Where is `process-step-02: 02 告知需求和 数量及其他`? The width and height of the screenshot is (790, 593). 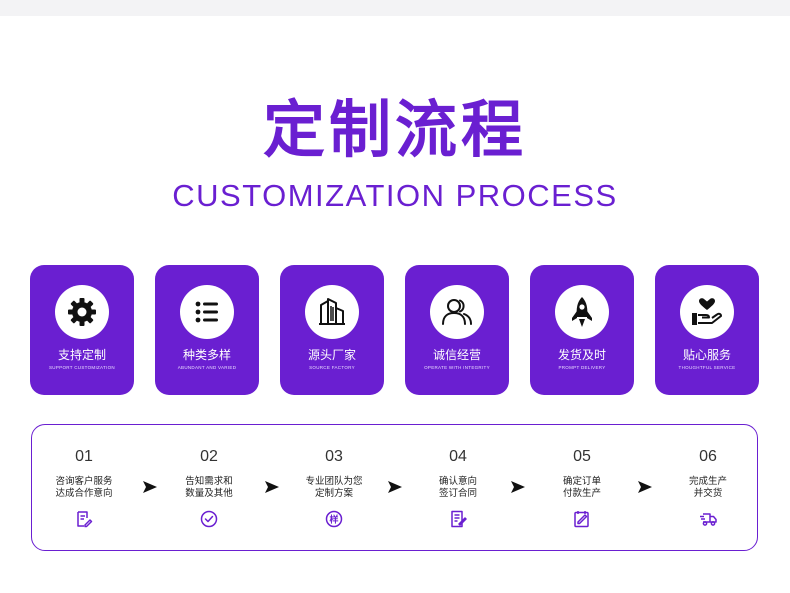 process-step-02: 02 告知需求和 数量及其他 is located at coordinates (209, 488).